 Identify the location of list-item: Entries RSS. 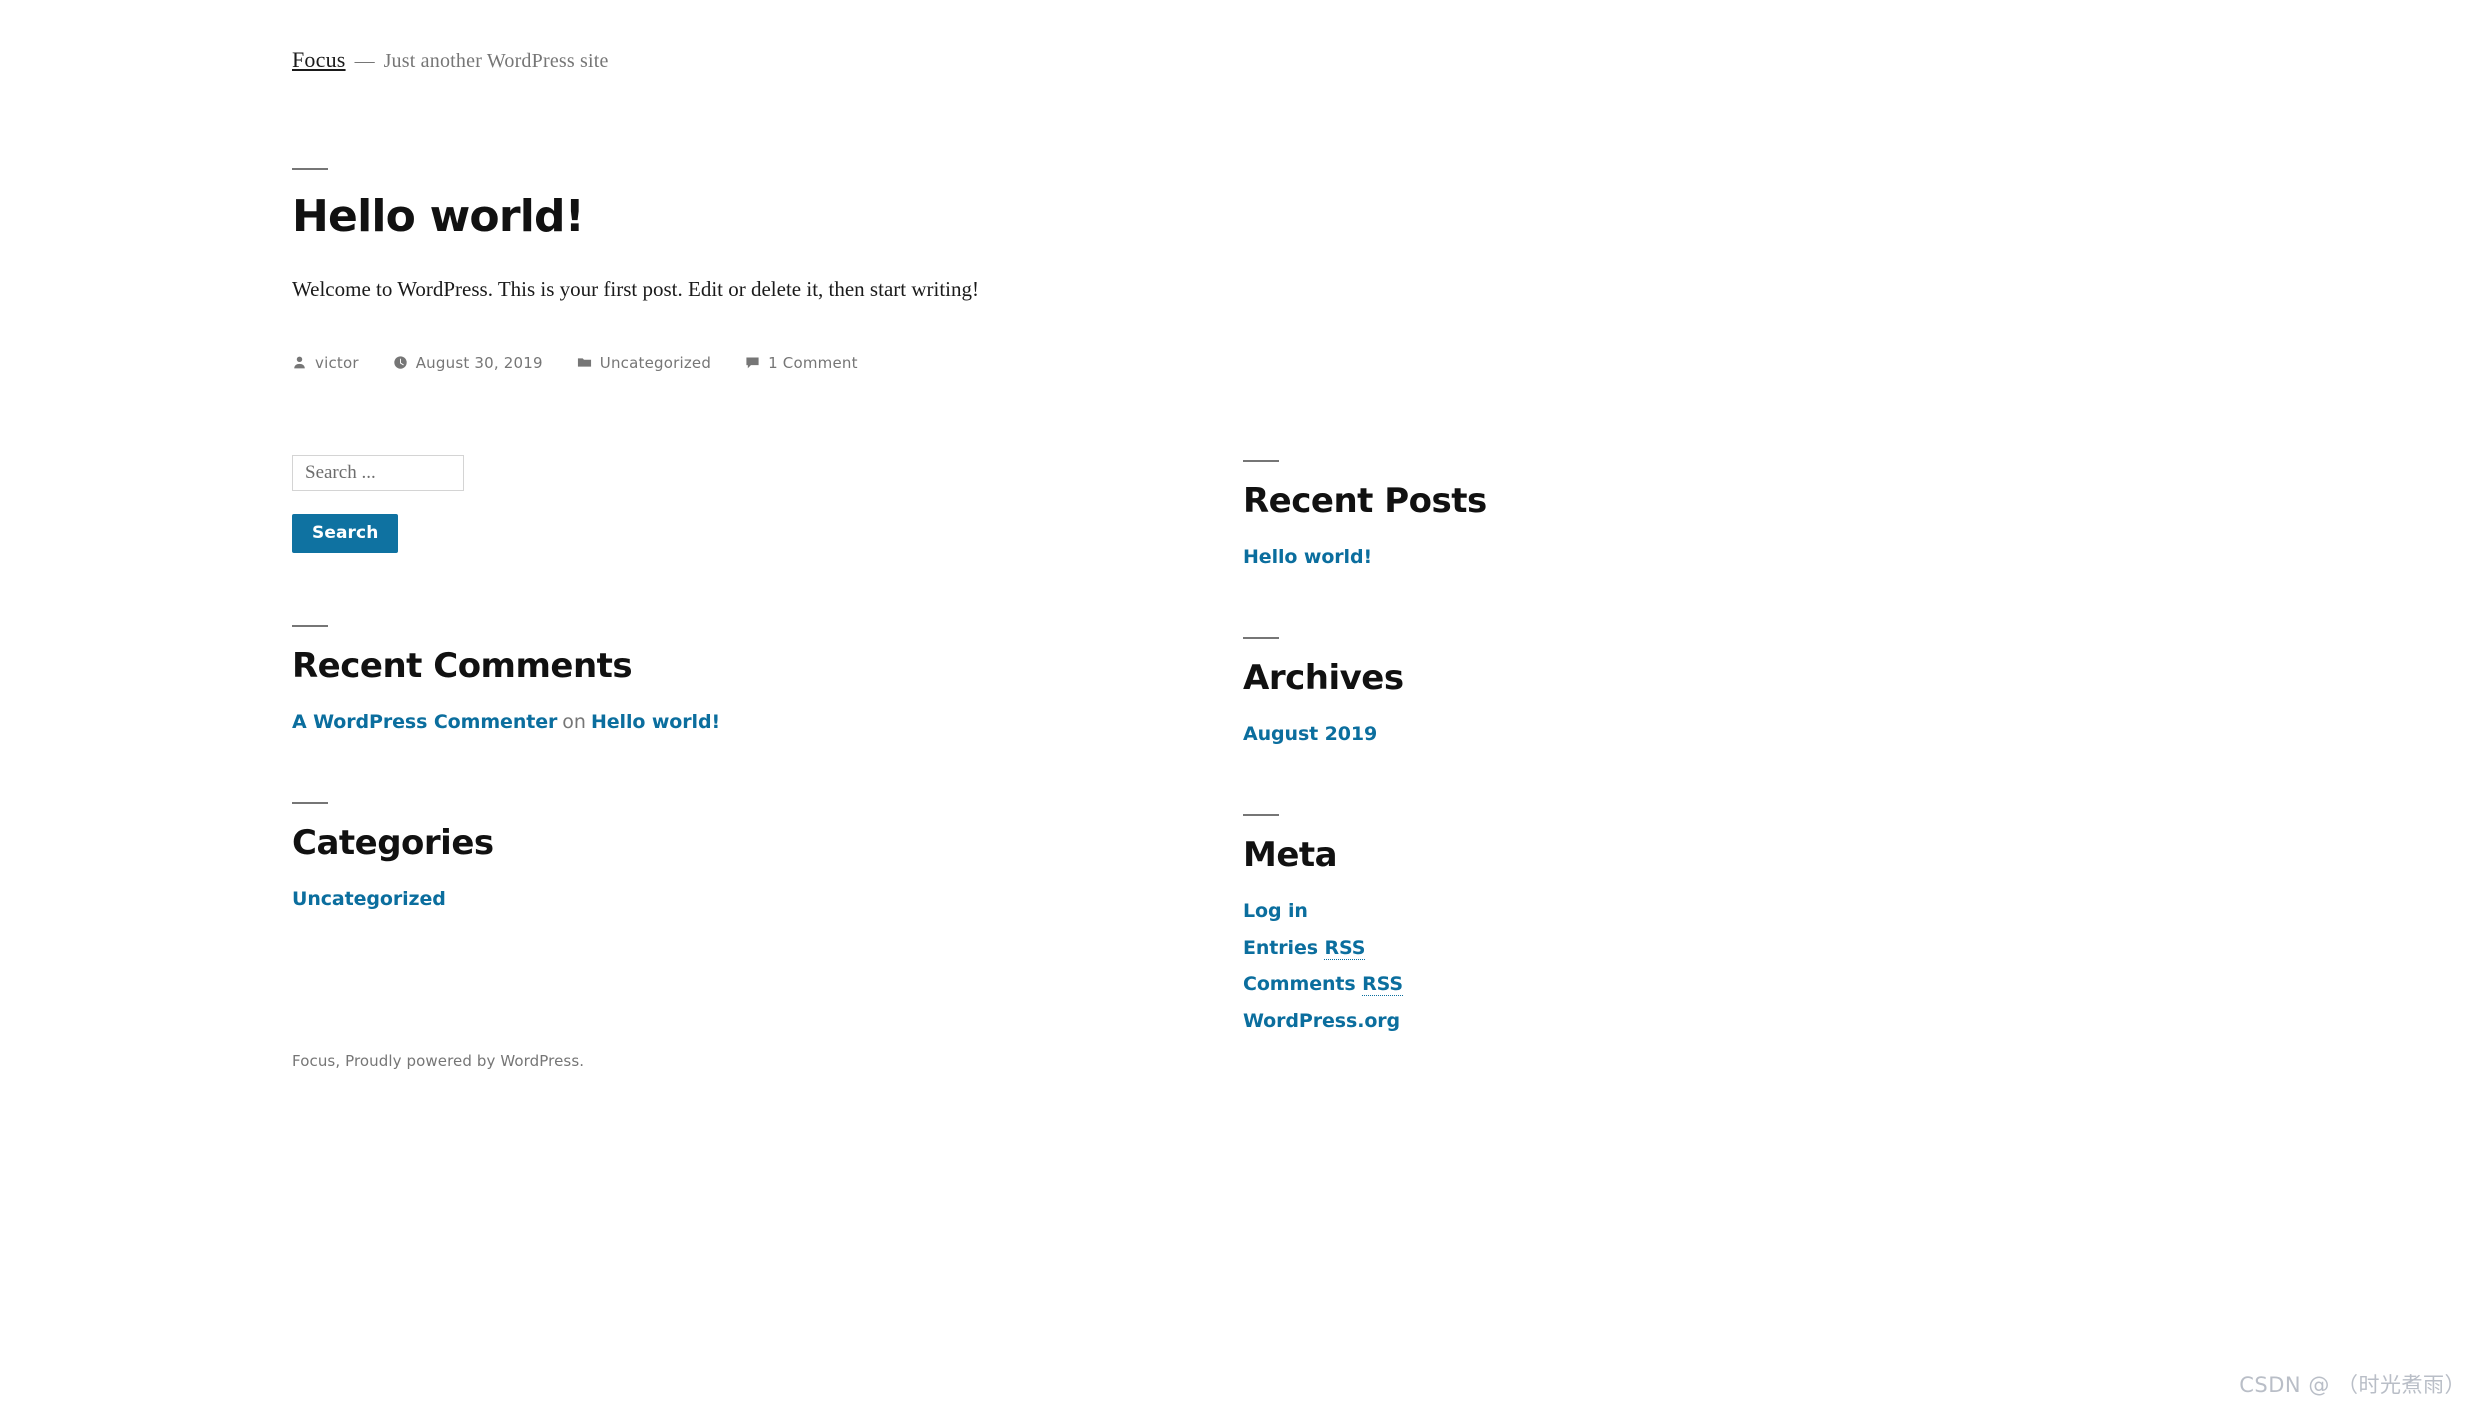
(1653, 949).